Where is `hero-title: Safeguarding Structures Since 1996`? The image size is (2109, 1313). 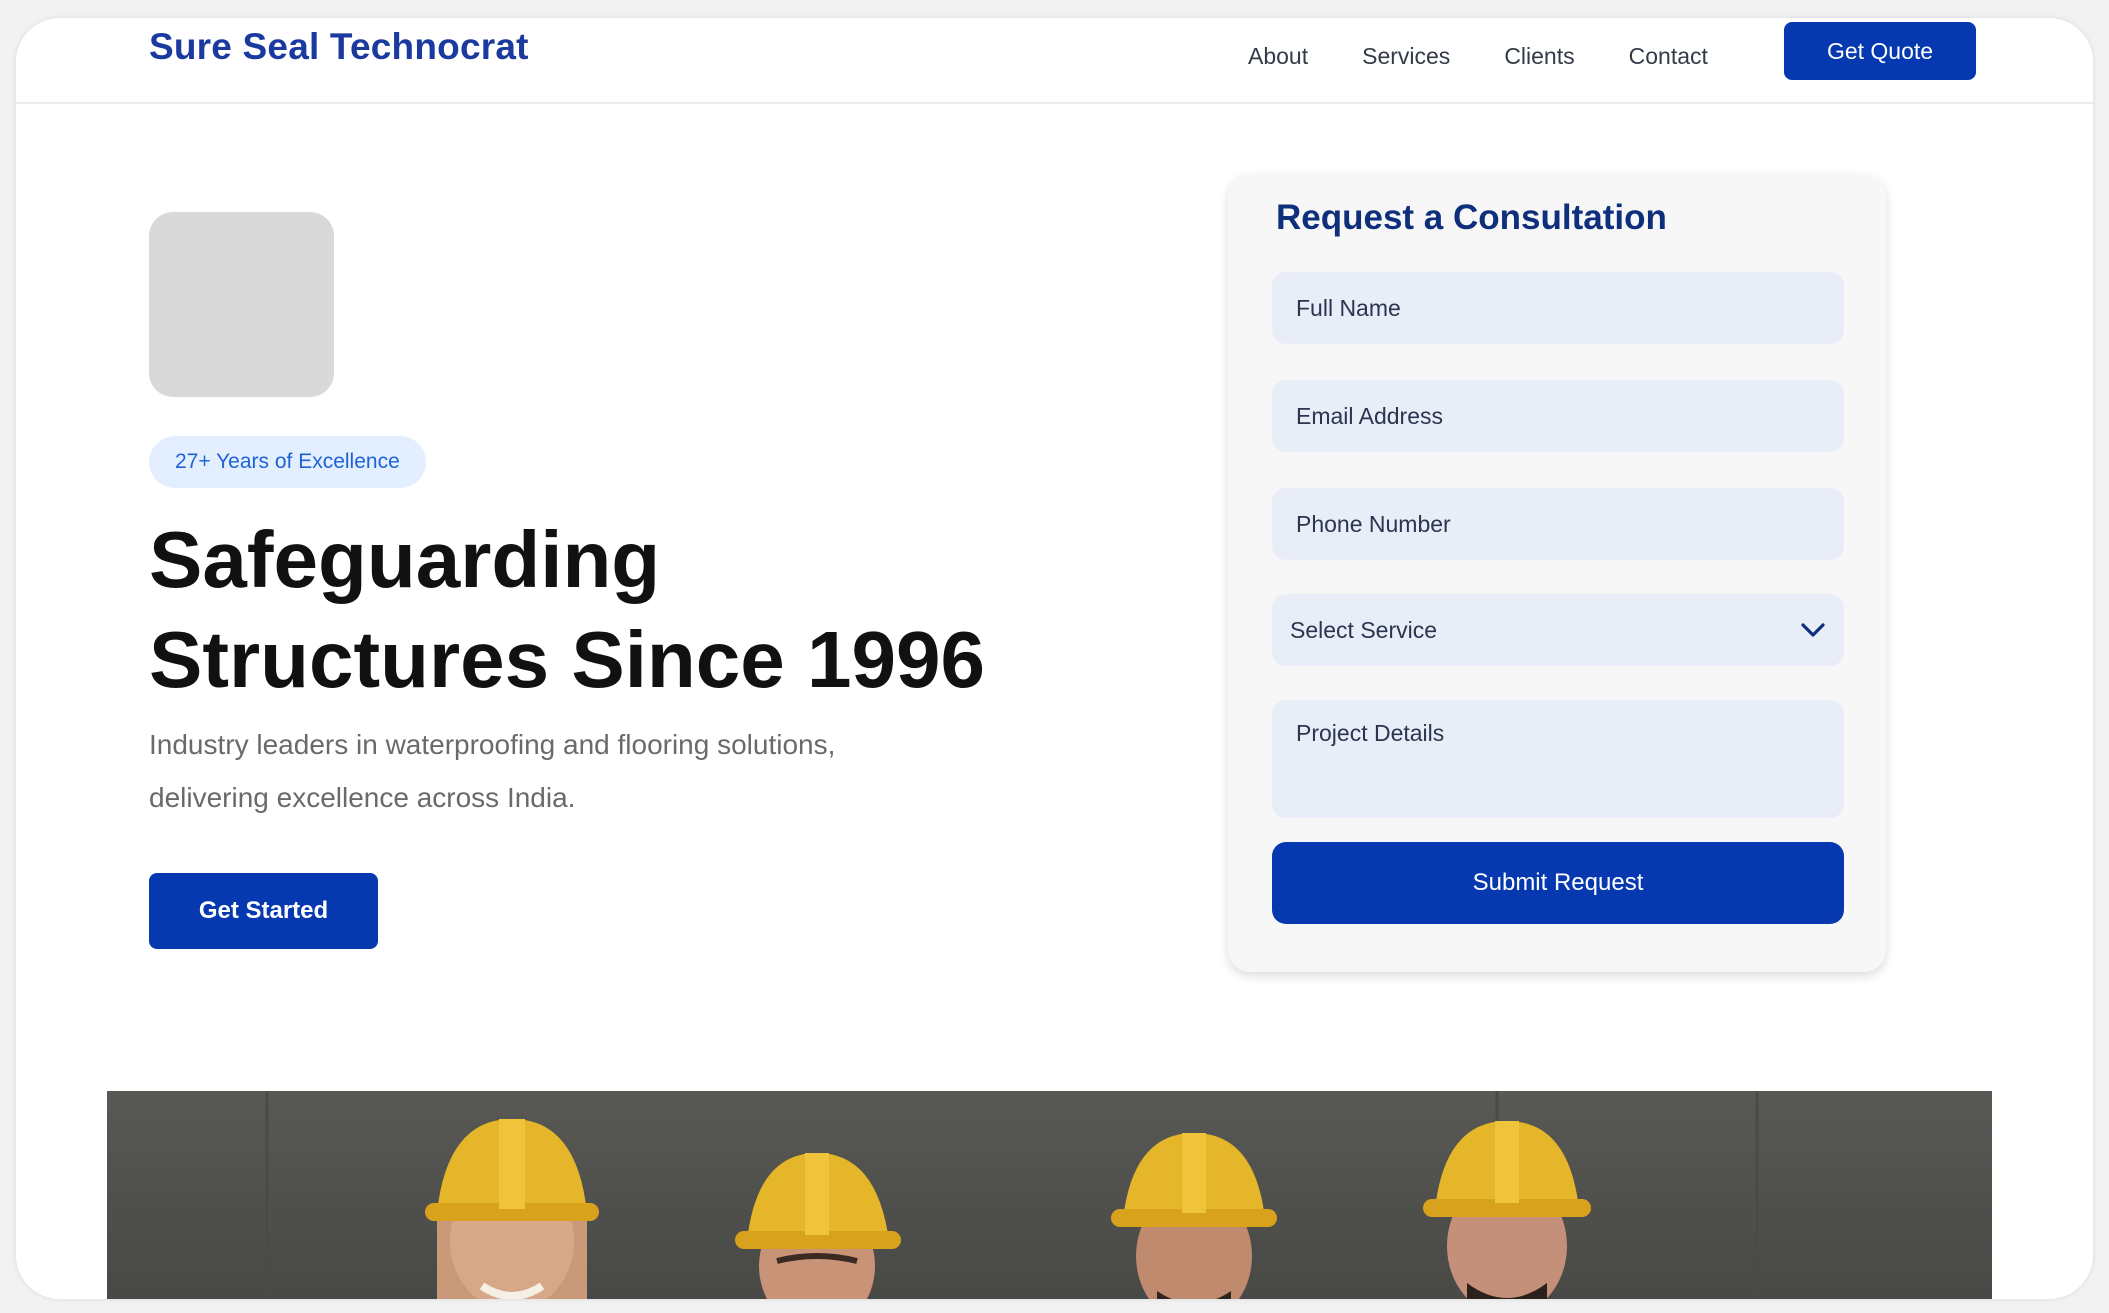 hero-title: Safeguarding Structures Since 1996 is located at coordinates (629, 610).